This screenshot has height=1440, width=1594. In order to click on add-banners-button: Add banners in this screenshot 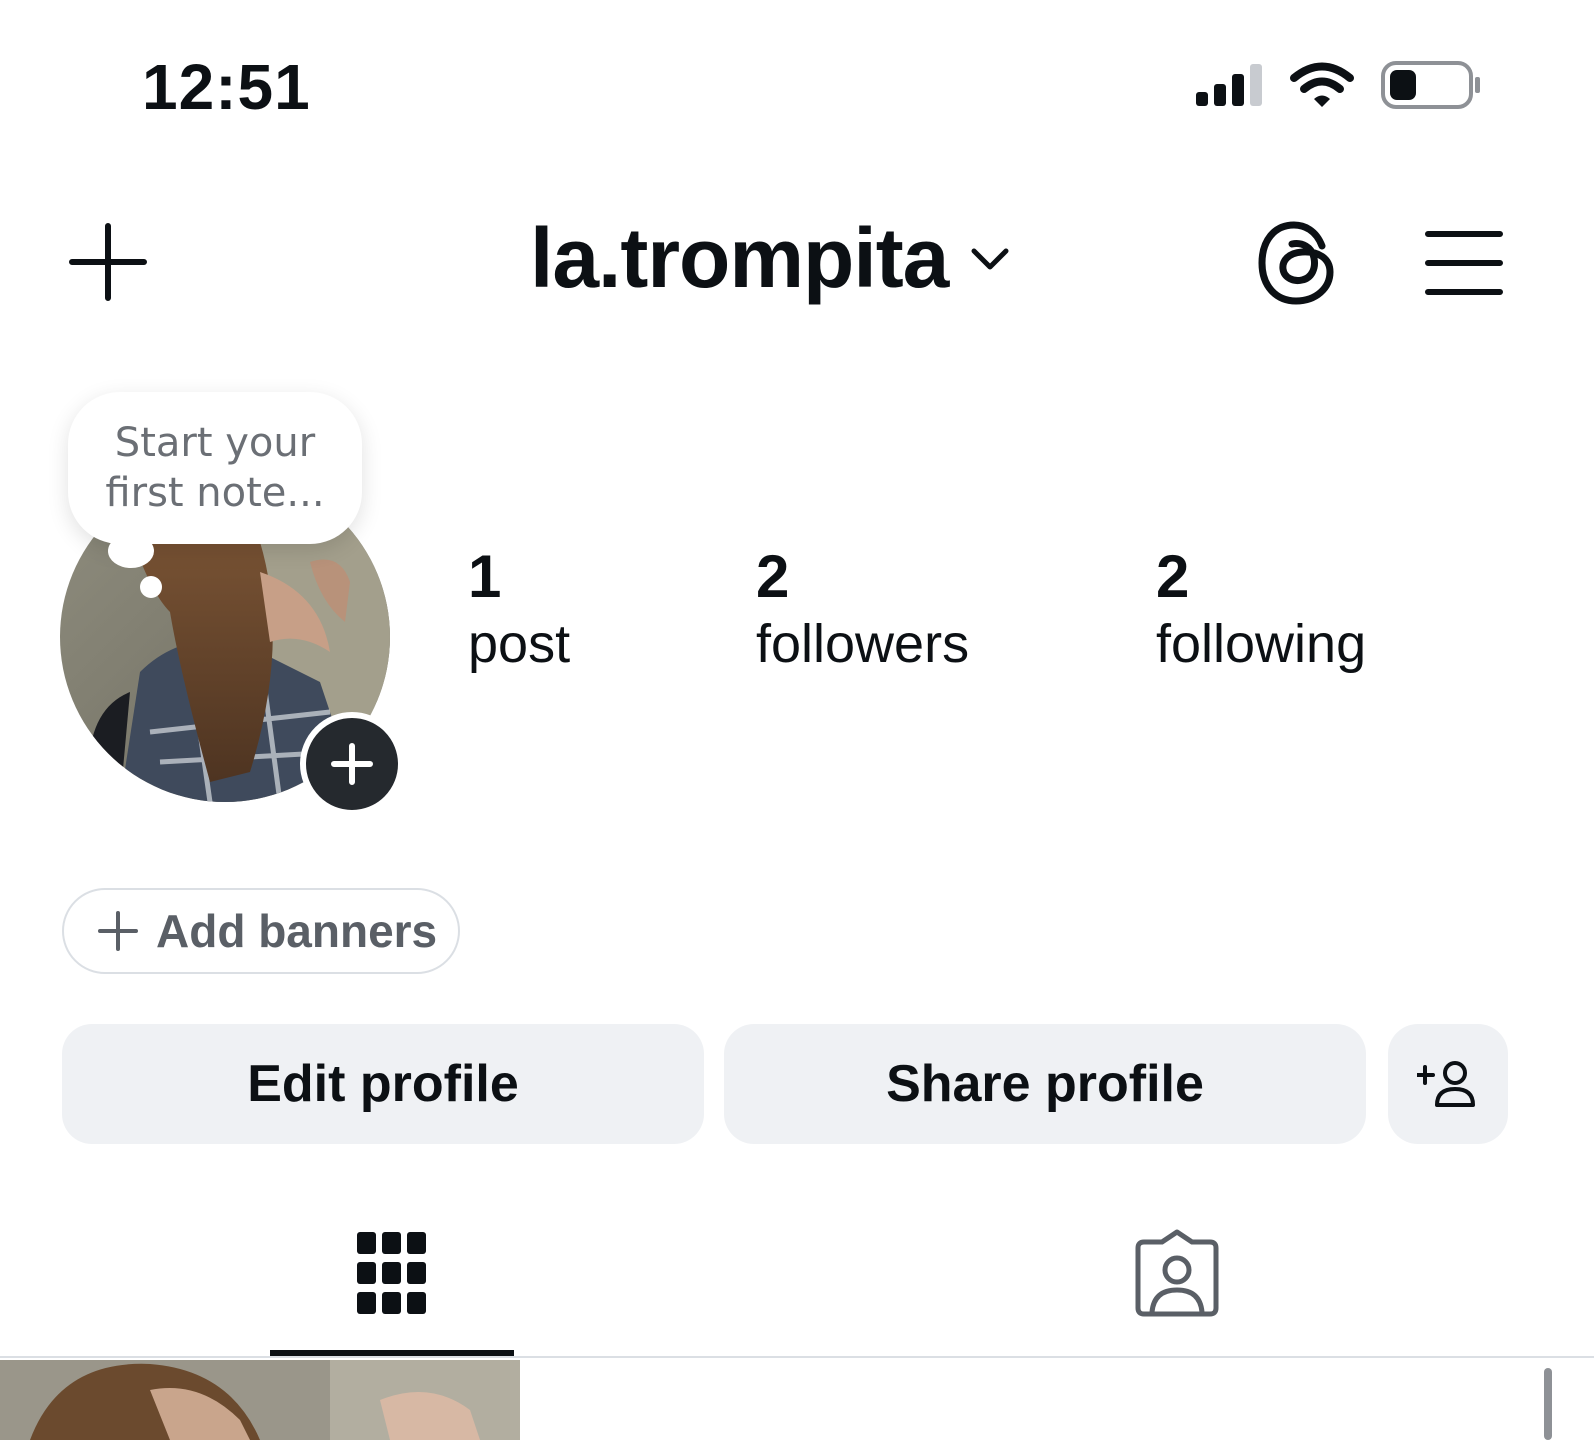, I will do `click(261, 931)`.